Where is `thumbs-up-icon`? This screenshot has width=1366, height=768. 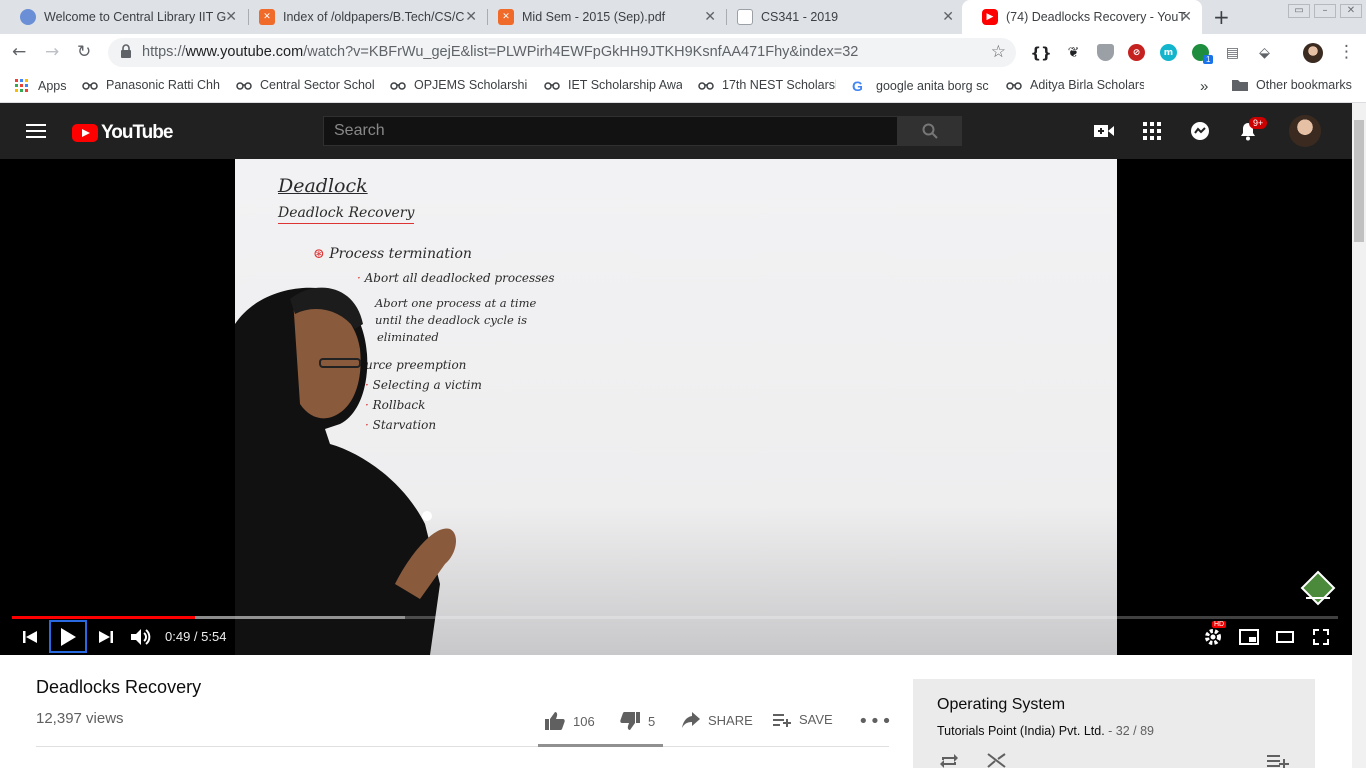 thumbs-up-icon is located at coordinates (555, 721).